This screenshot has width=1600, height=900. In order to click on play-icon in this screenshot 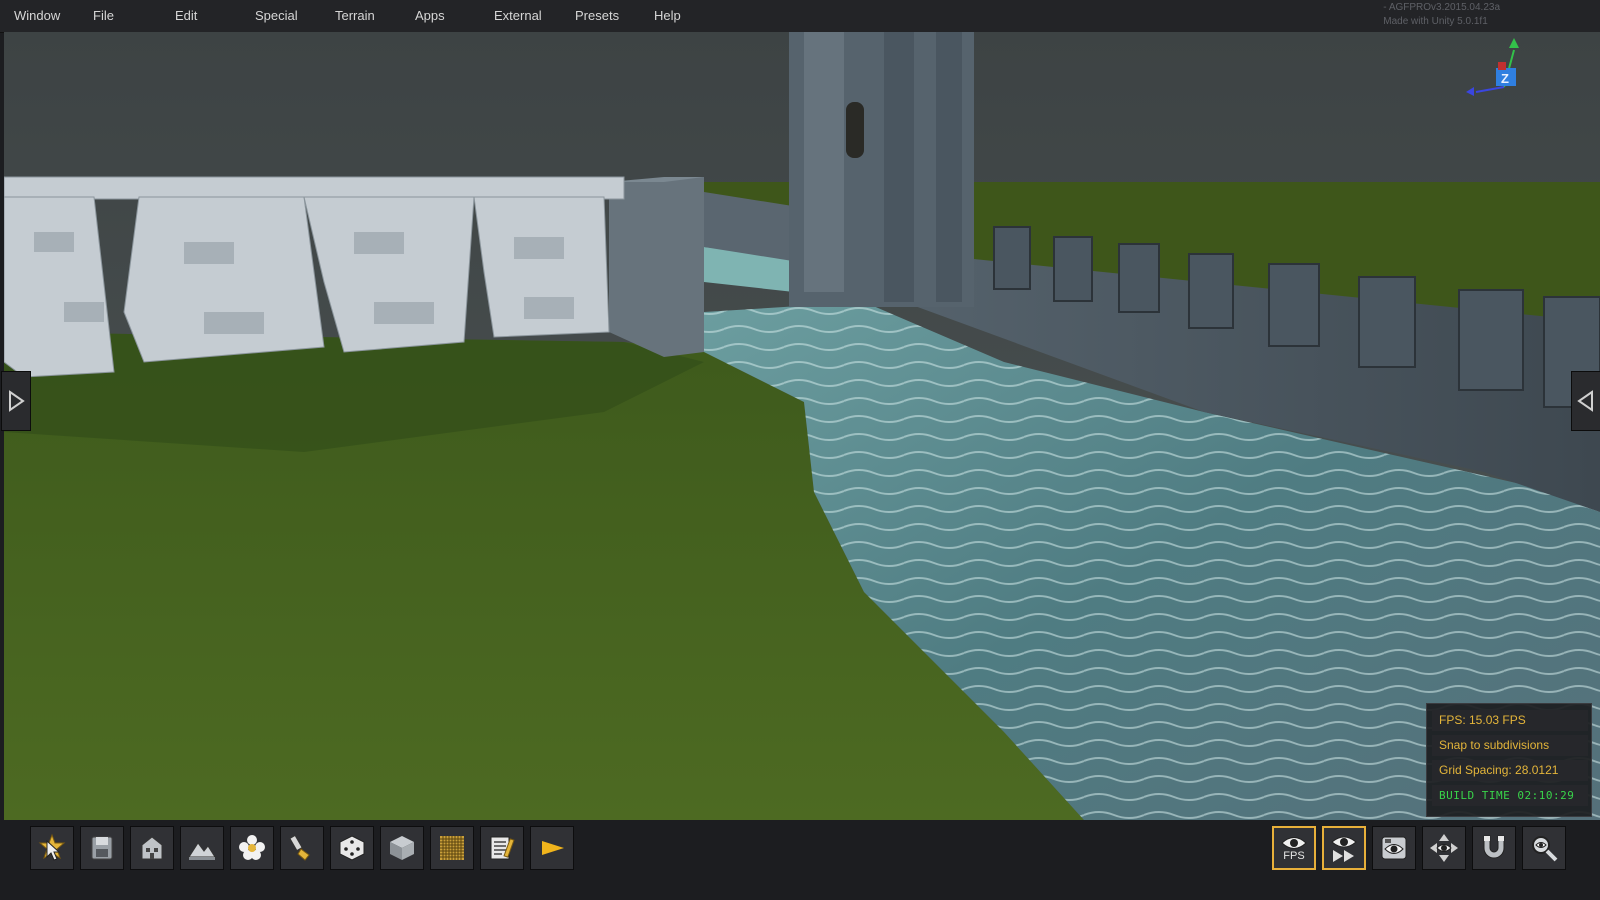, I will do `click(553, 848)`.